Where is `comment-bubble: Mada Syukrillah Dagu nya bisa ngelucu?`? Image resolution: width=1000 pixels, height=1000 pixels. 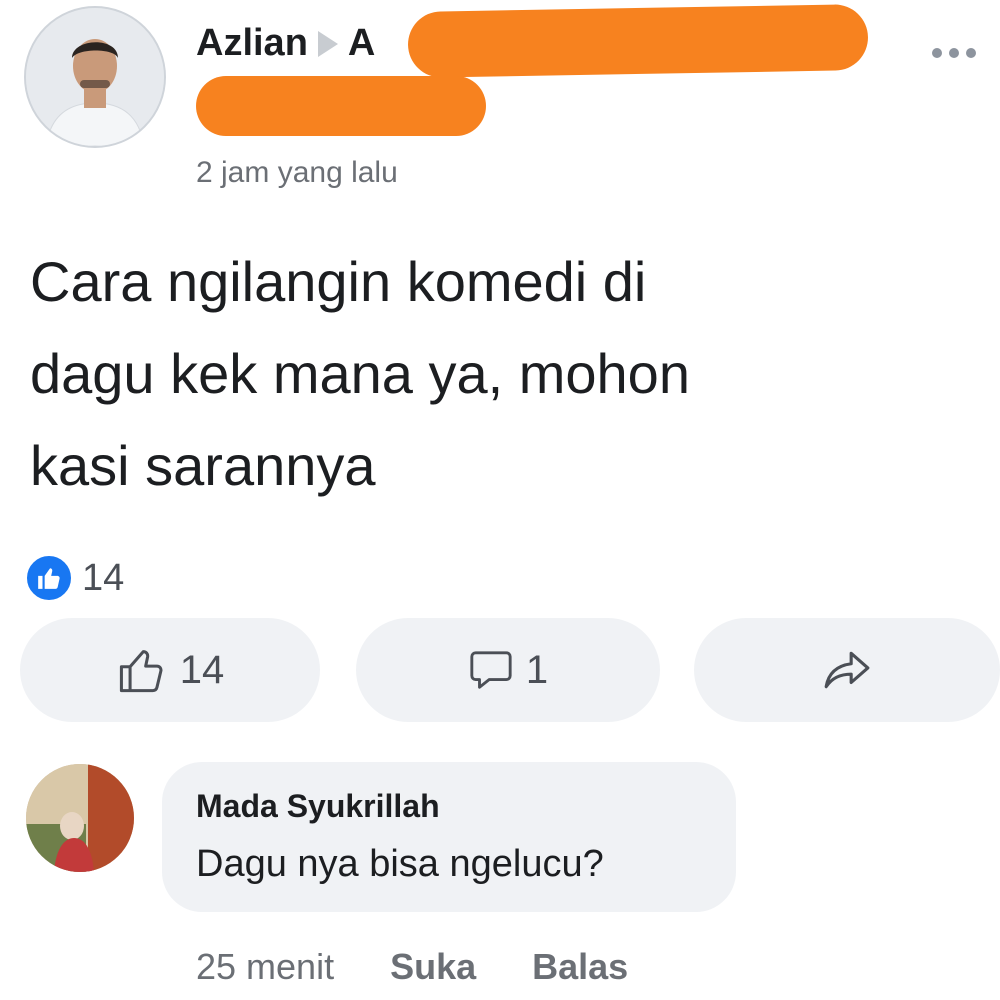
comment-bubble: Mada Syukrillah Dagu nya bisa ngelucu? is located at coordinates (449, 837).